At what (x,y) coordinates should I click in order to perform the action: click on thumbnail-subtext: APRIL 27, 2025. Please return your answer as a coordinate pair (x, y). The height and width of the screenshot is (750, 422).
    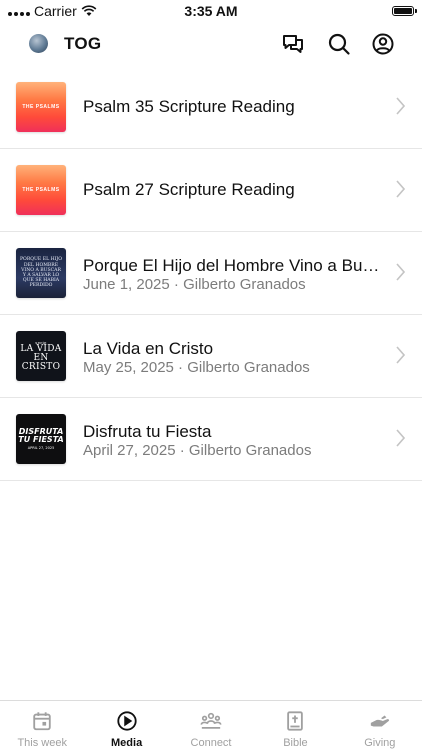
    Looking at the image, I should click on (41, 448).